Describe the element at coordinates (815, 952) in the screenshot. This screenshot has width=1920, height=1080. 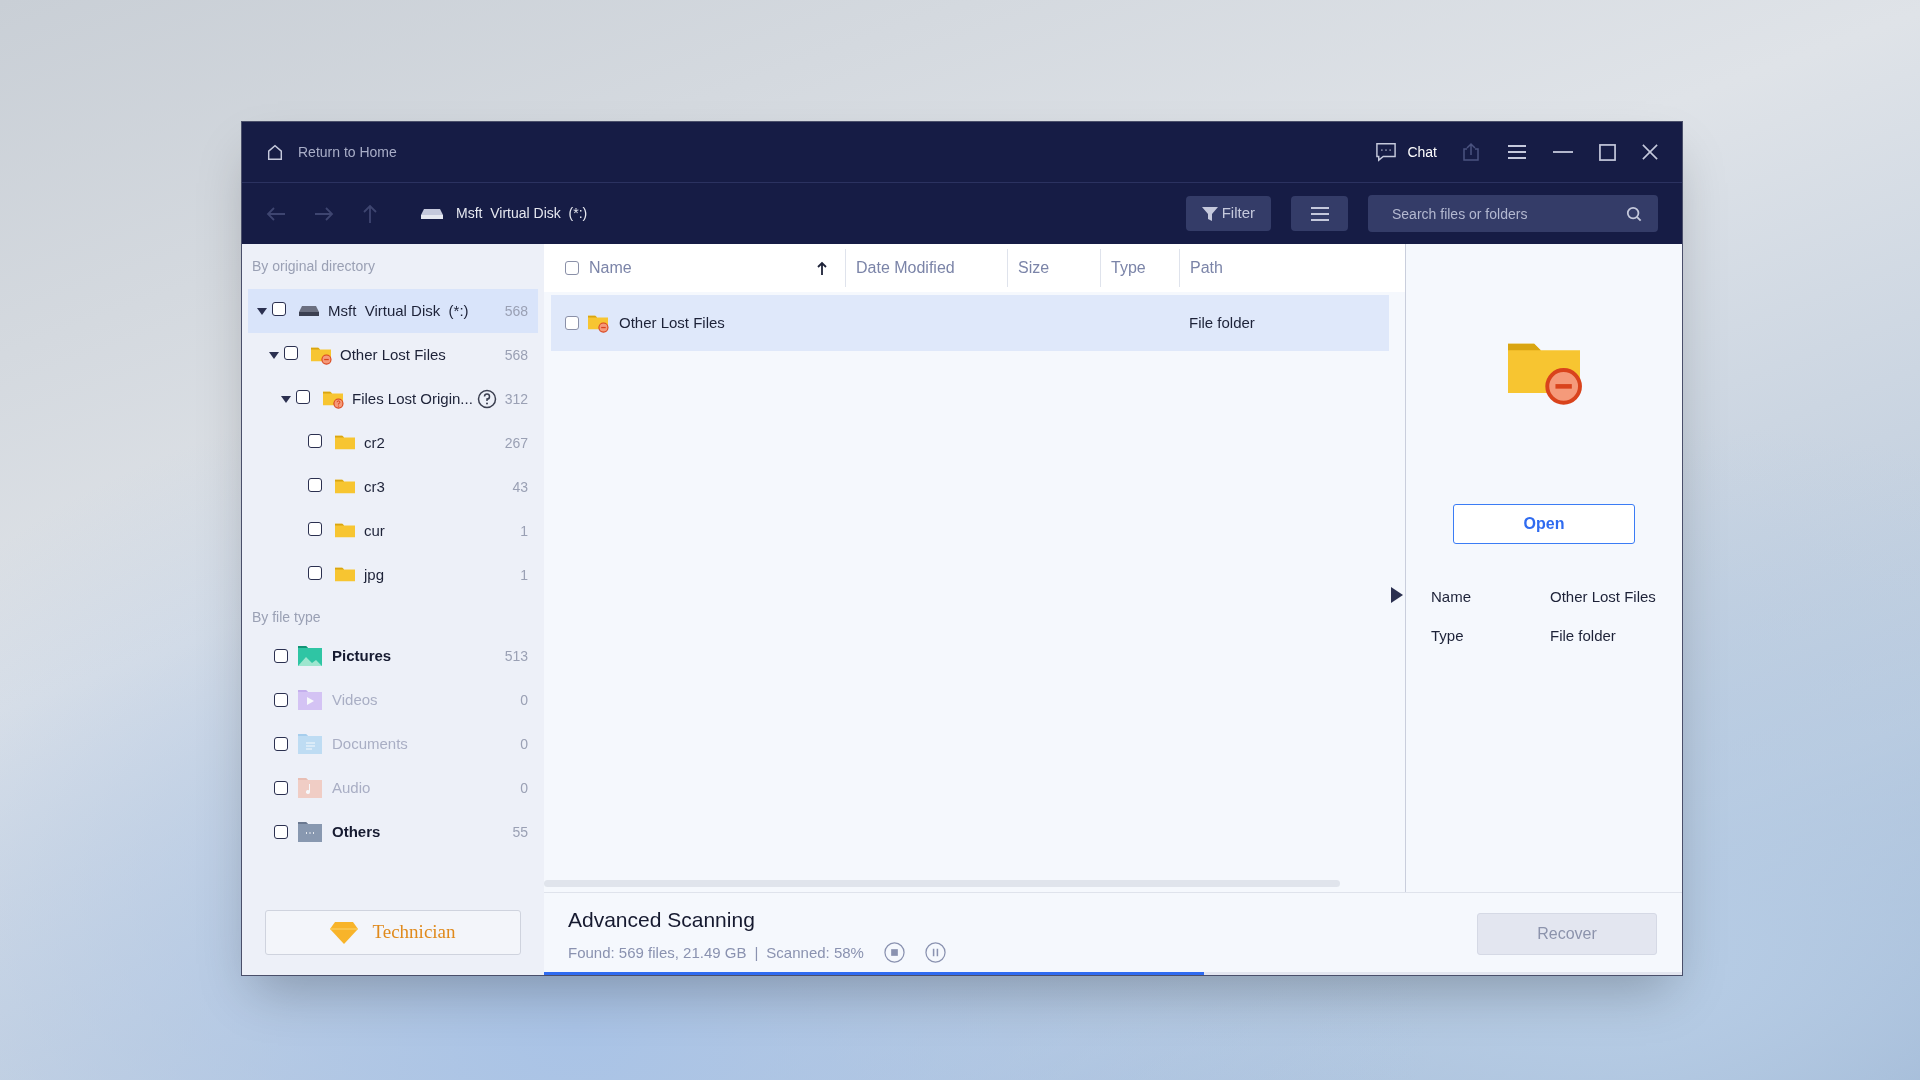
I see `scanned-percent: Scanned: 58%` at that location.